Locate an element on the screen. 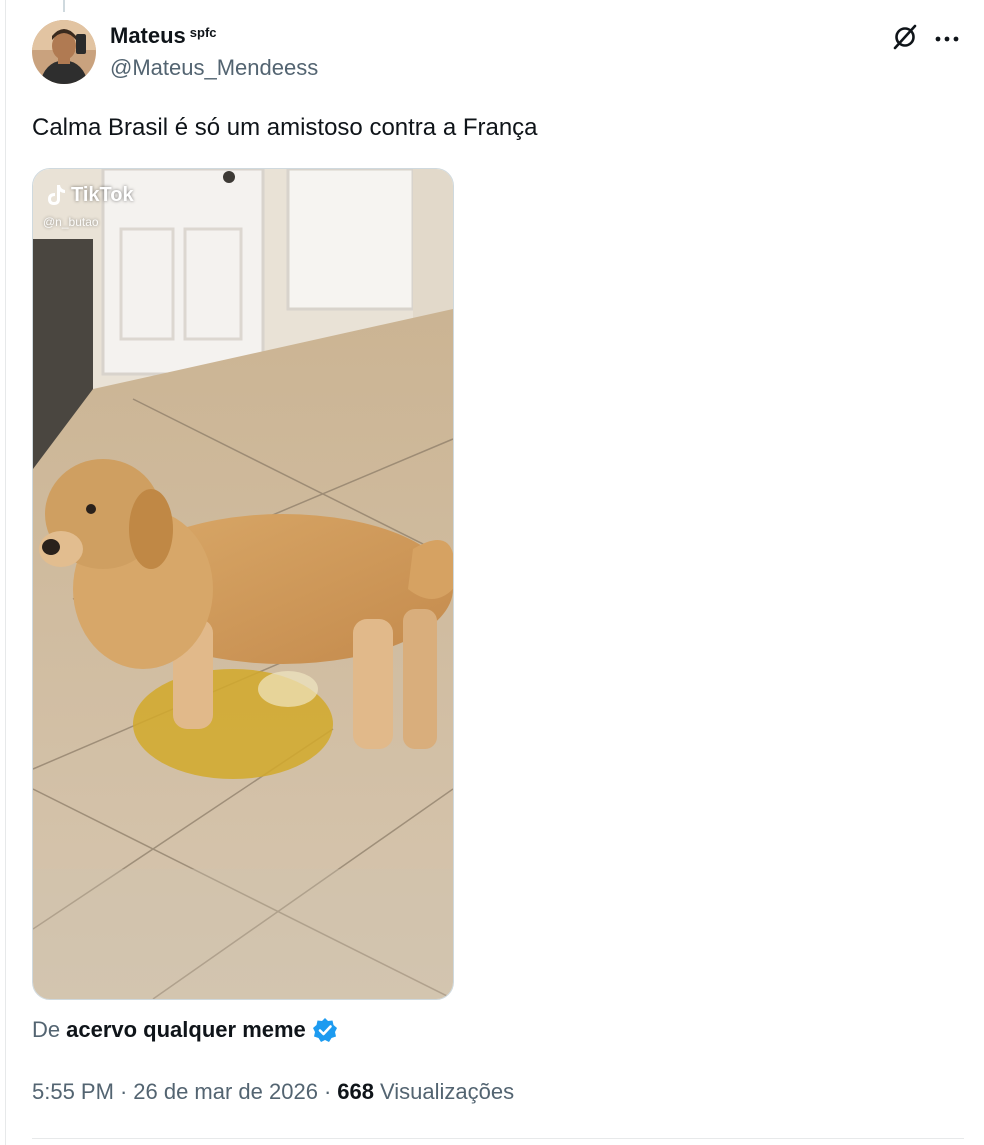  source-prefix: De is located at coordinates (46, 1029).